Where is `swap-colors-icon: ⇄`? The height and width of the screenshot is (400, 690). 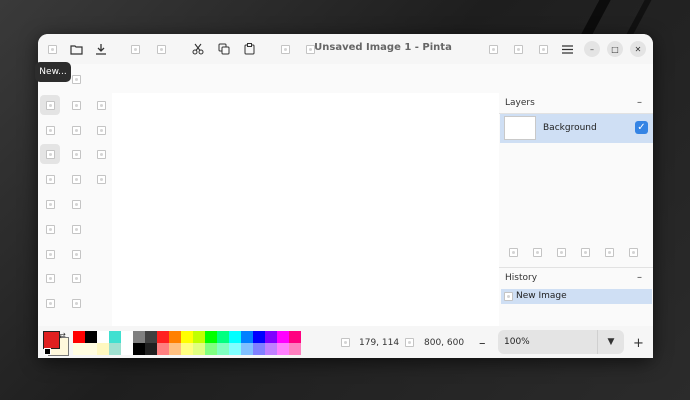 swap-colors-icon: ⇄ is located at coordinates (62, 335).